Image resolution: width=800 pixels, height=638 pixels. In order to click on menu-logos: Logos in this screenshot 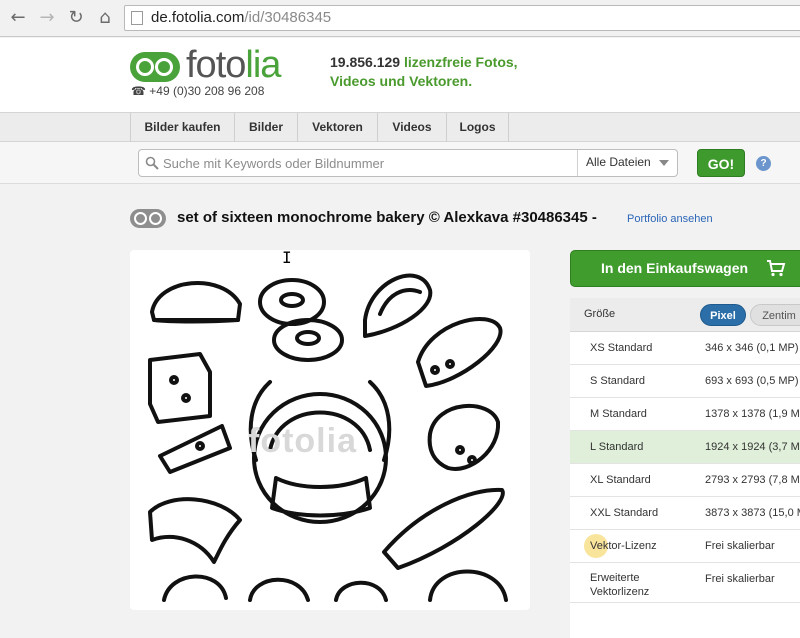, I will do `click(477, 128)`.